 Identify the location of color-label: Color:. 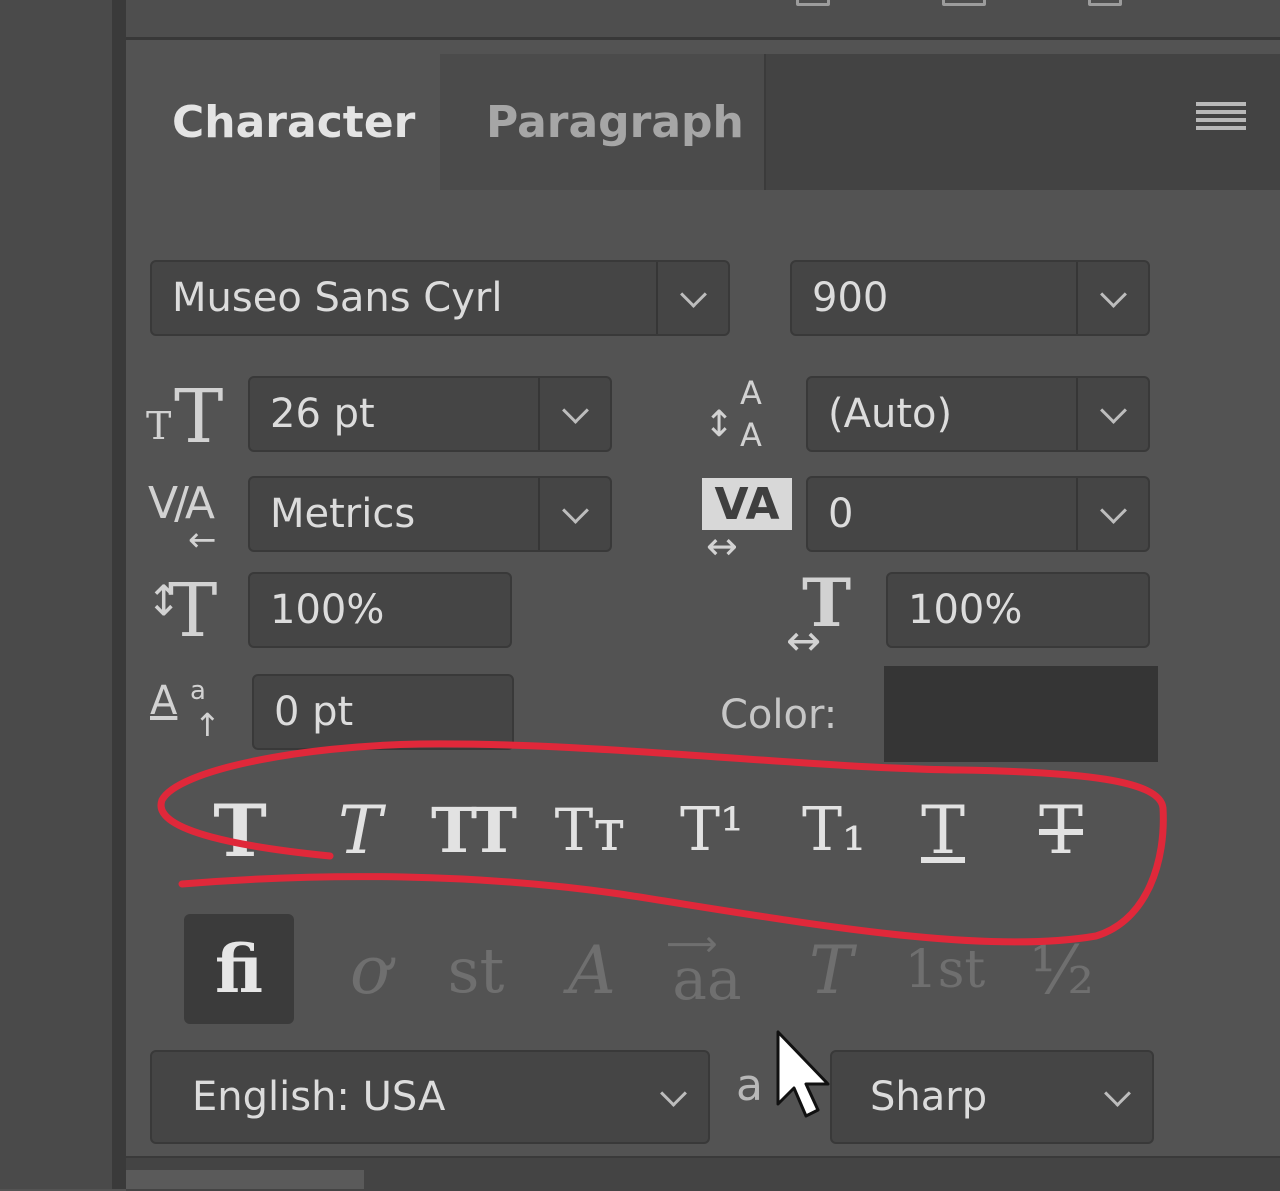
(779, 715).